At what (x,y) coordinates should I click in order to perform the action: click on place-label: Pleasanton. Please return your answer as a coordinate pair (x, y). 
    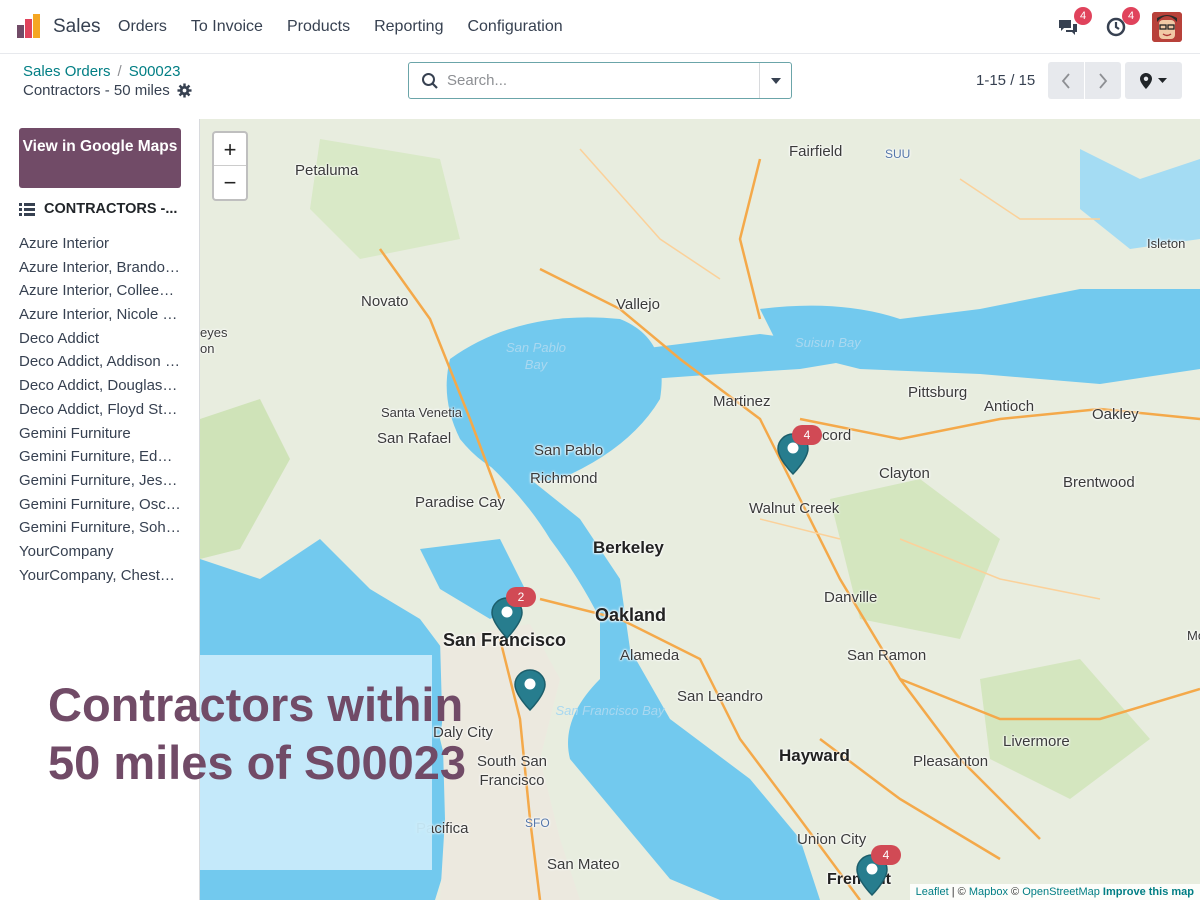
    Looking at the image, I should click on (951, 761).